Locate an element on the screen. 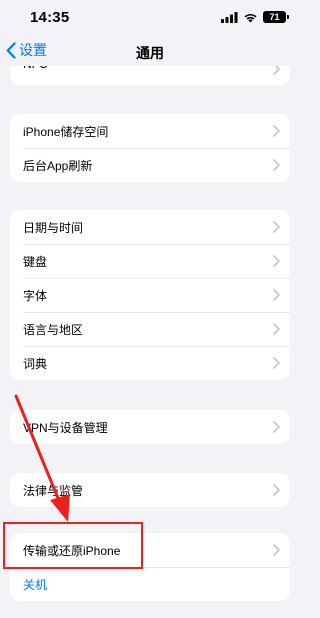 This screenshot has height=618, width=320. row-label: iPhone储存空间 is located at coordinates (66, 131).